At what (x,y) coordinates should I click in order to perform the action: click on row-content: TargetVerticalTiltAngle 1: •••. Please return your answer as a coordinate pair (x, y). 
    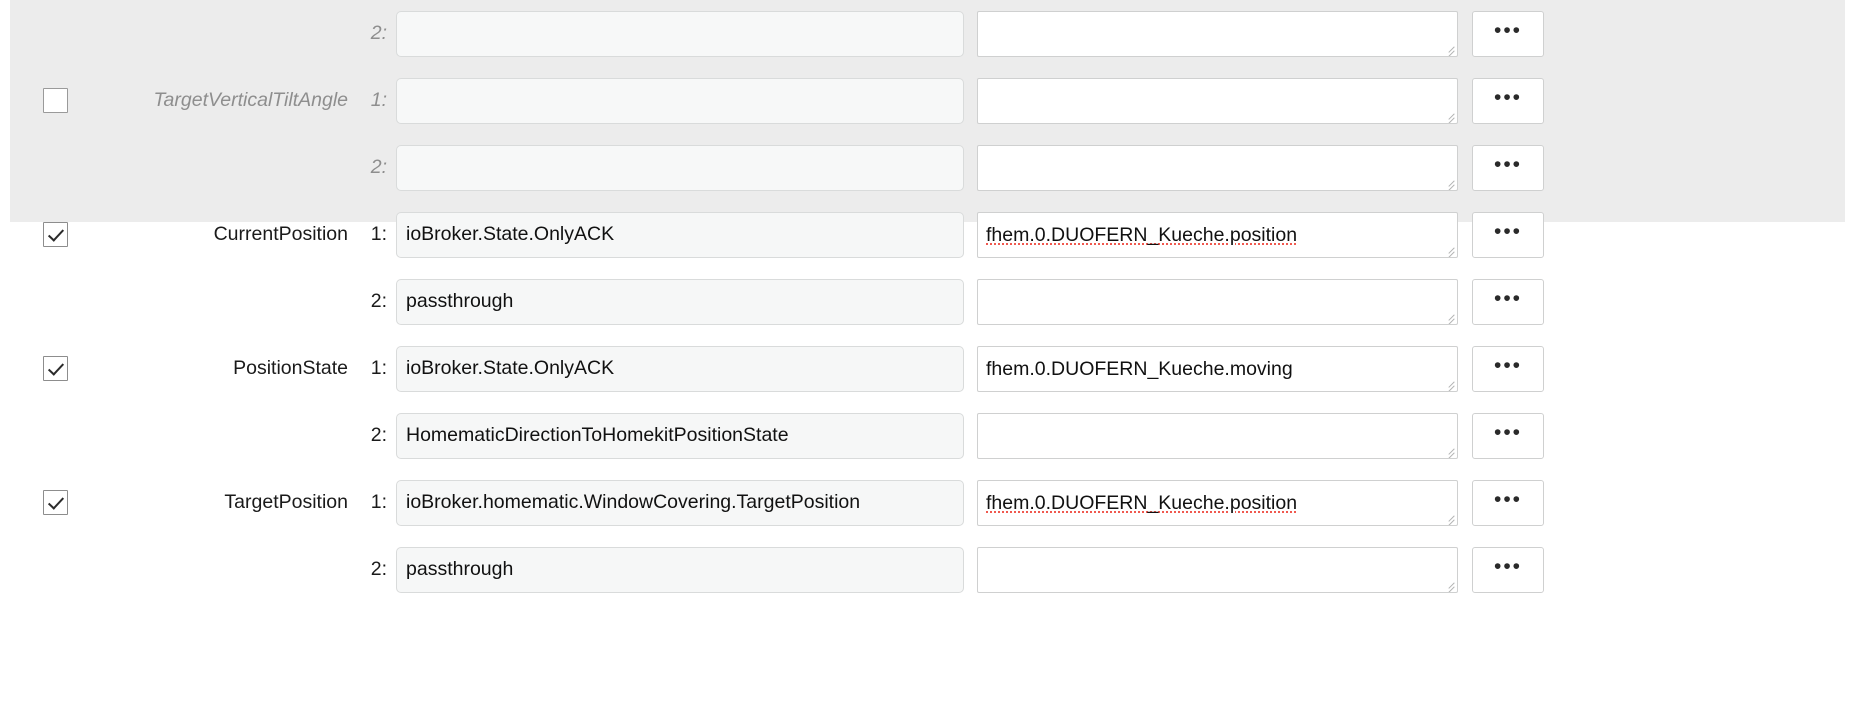
    Looking at the image, I should click on (936, 100).